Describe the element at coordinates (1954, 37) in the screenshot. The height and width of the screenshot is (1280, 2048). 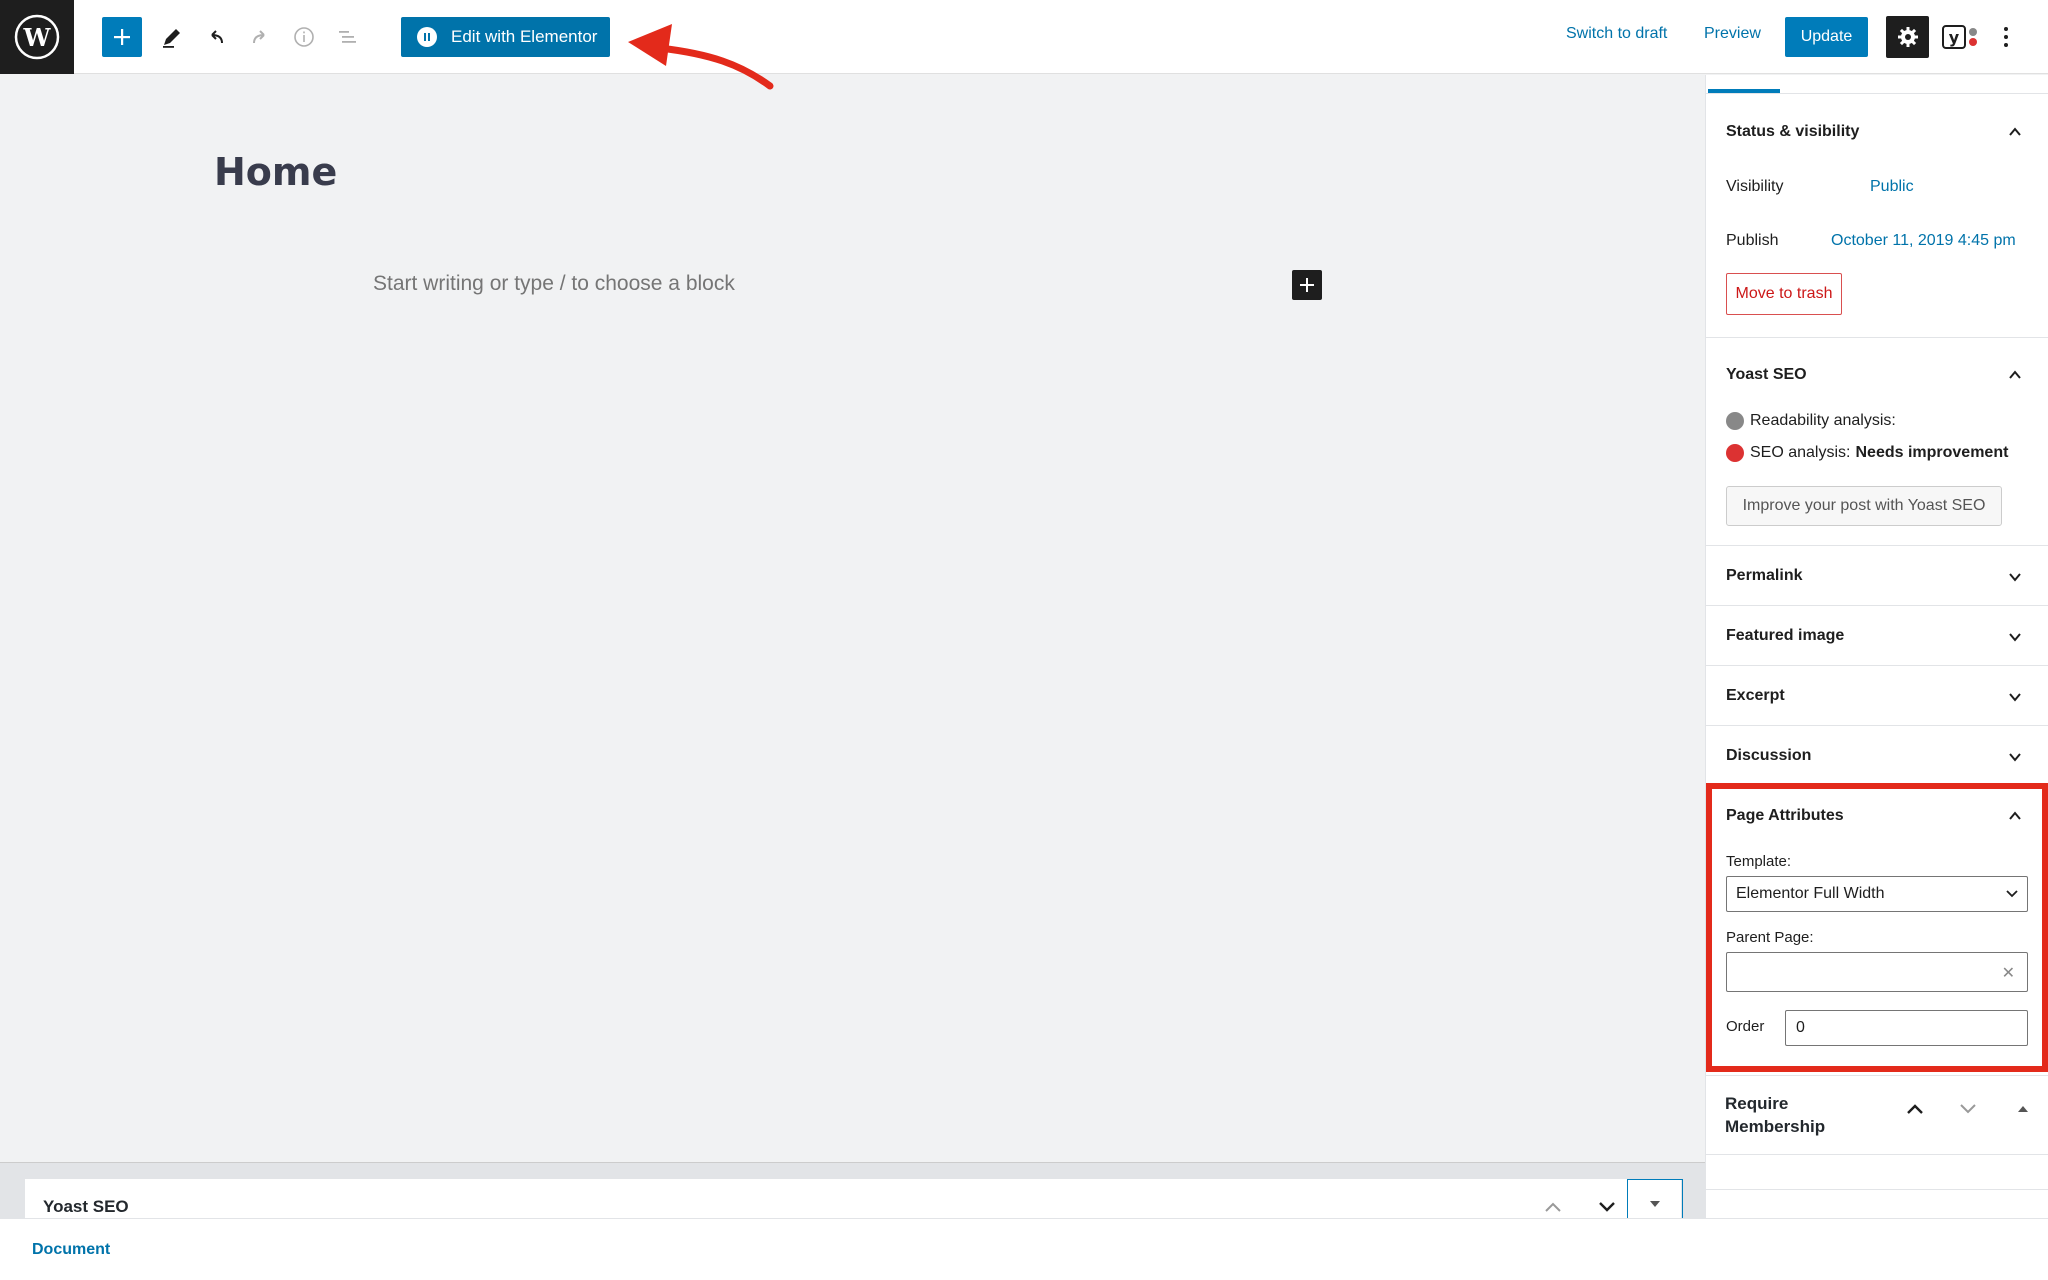
I see `svg-text: y` at that location.